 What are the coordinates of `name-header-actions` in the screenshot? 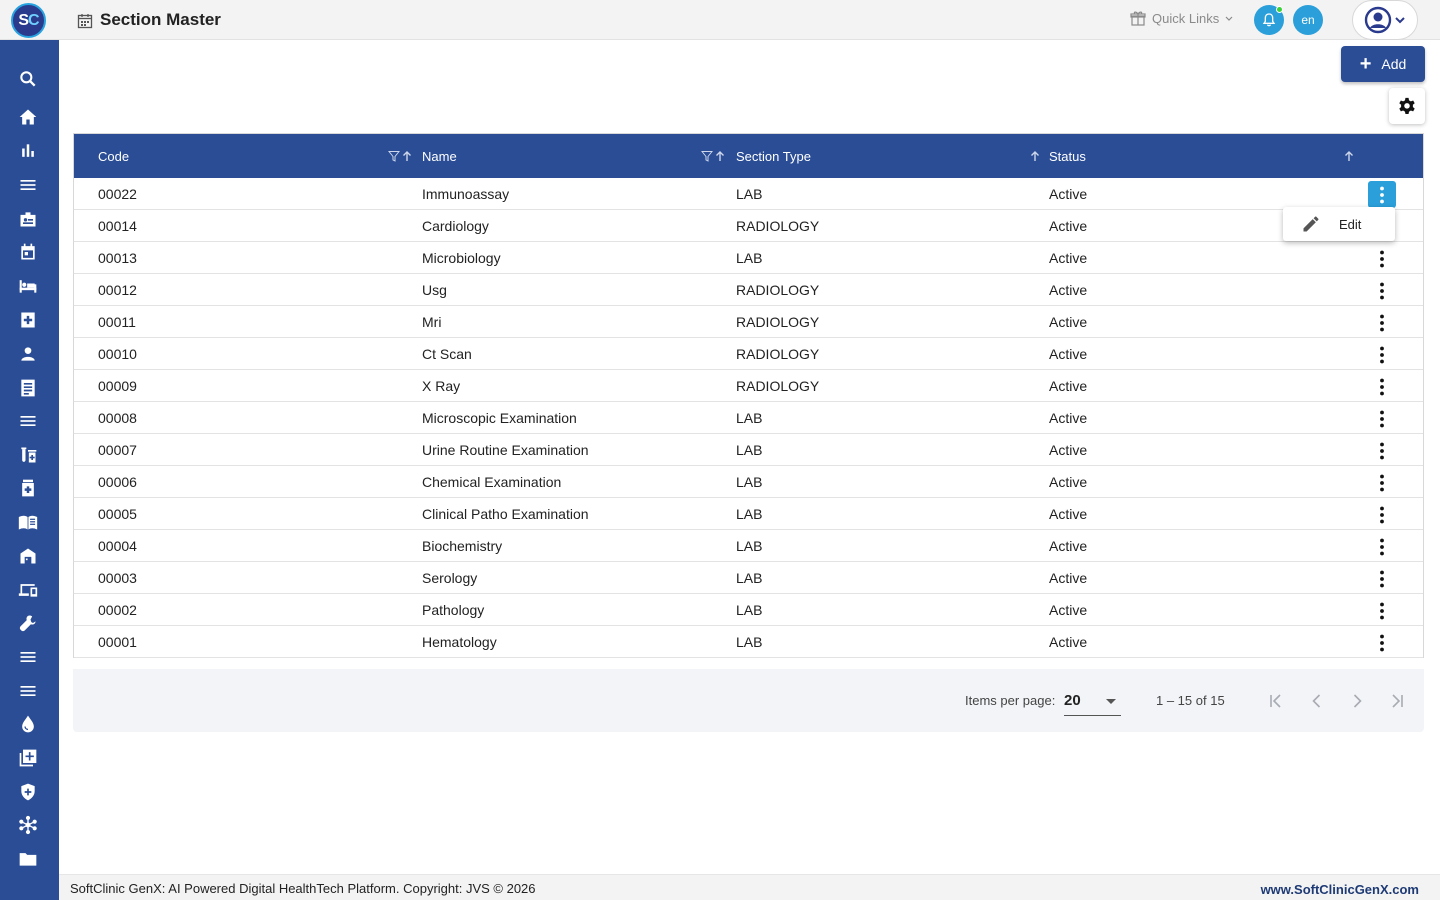 It's located at (713, 156).